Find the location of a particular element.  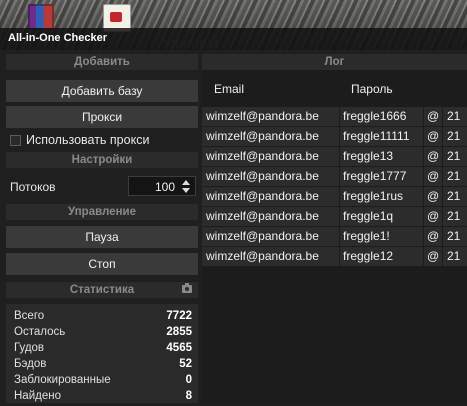

threads-spinbox: 100 is located at coordinates (162, 186).